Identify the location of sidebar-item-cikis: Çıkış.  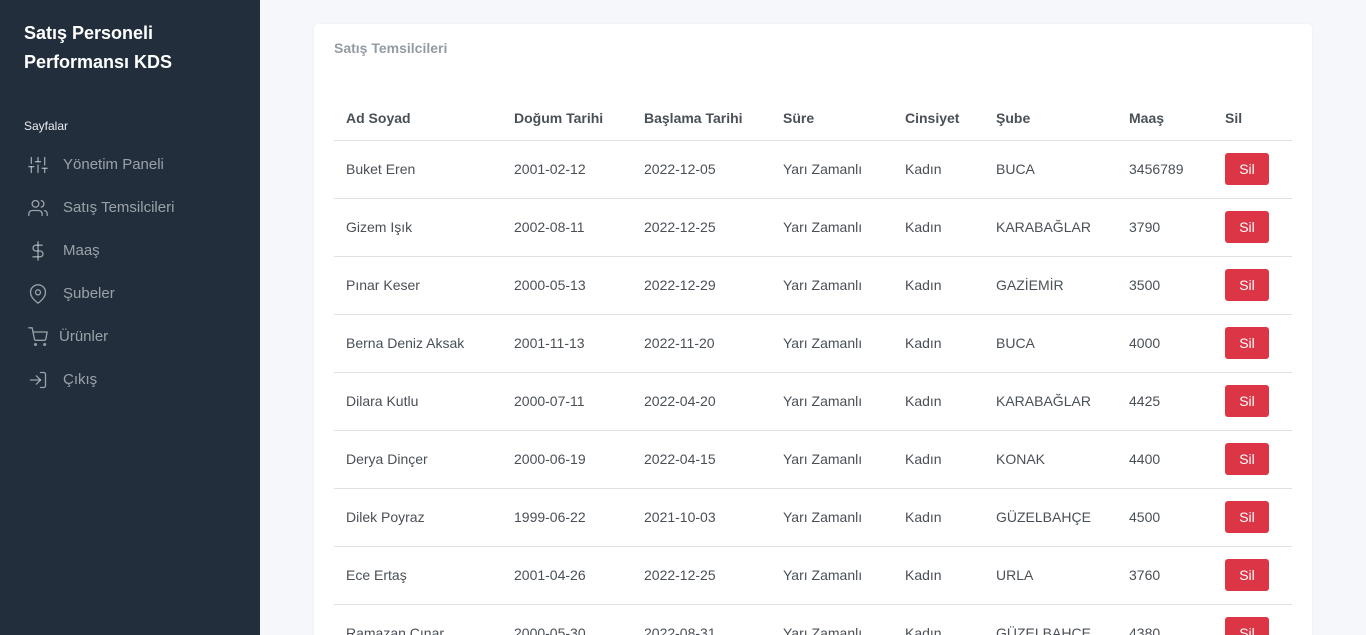
(130, 379).